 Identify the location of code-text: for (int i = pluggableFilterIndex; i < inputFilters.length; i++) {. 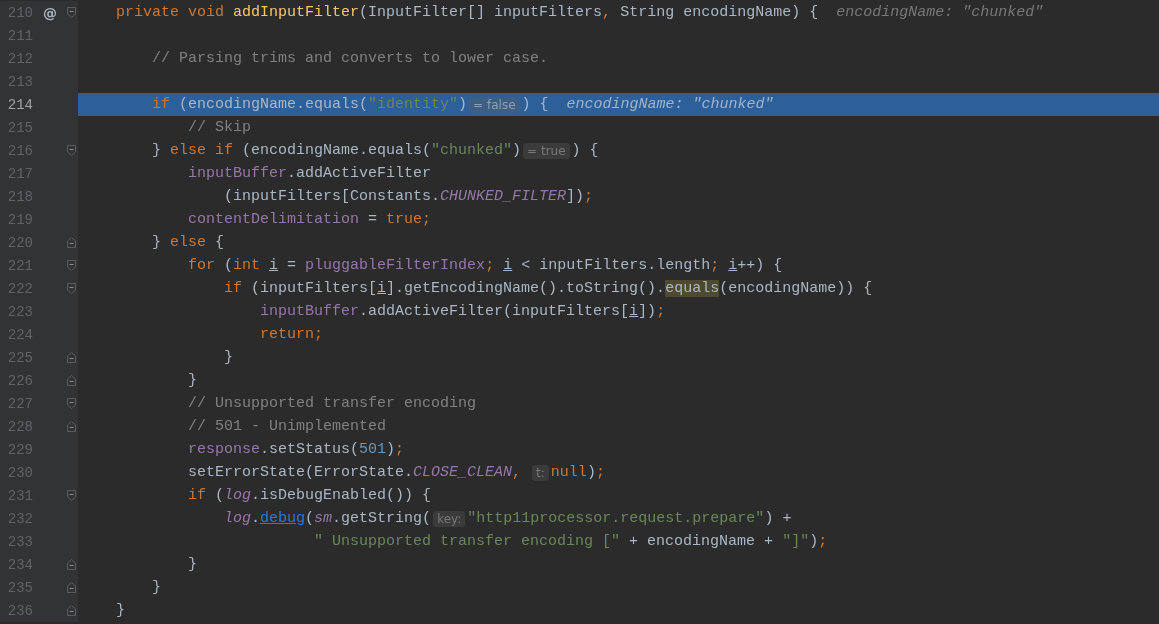
(485, 265).